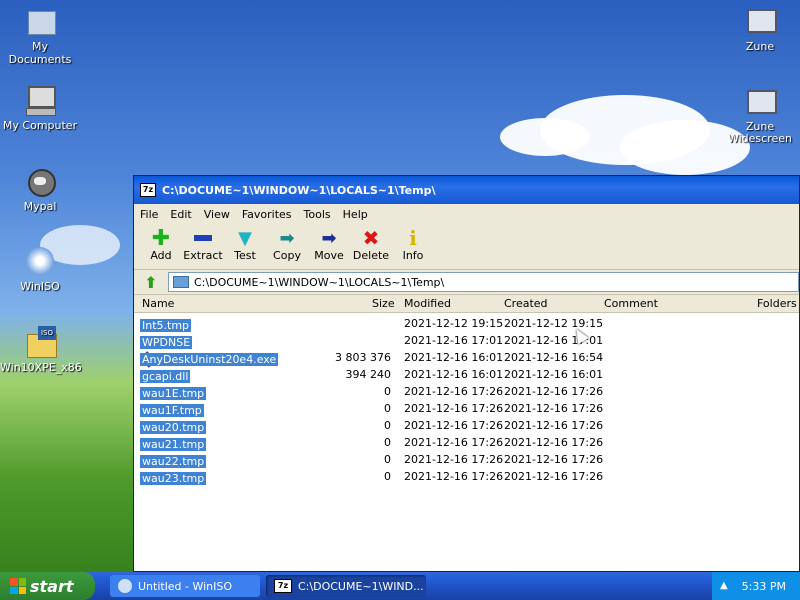 This screenshot has width=800, height=600. Describe the element at coordinates (413, 238) in the screenshot. I see `info-icon: i` at that location.